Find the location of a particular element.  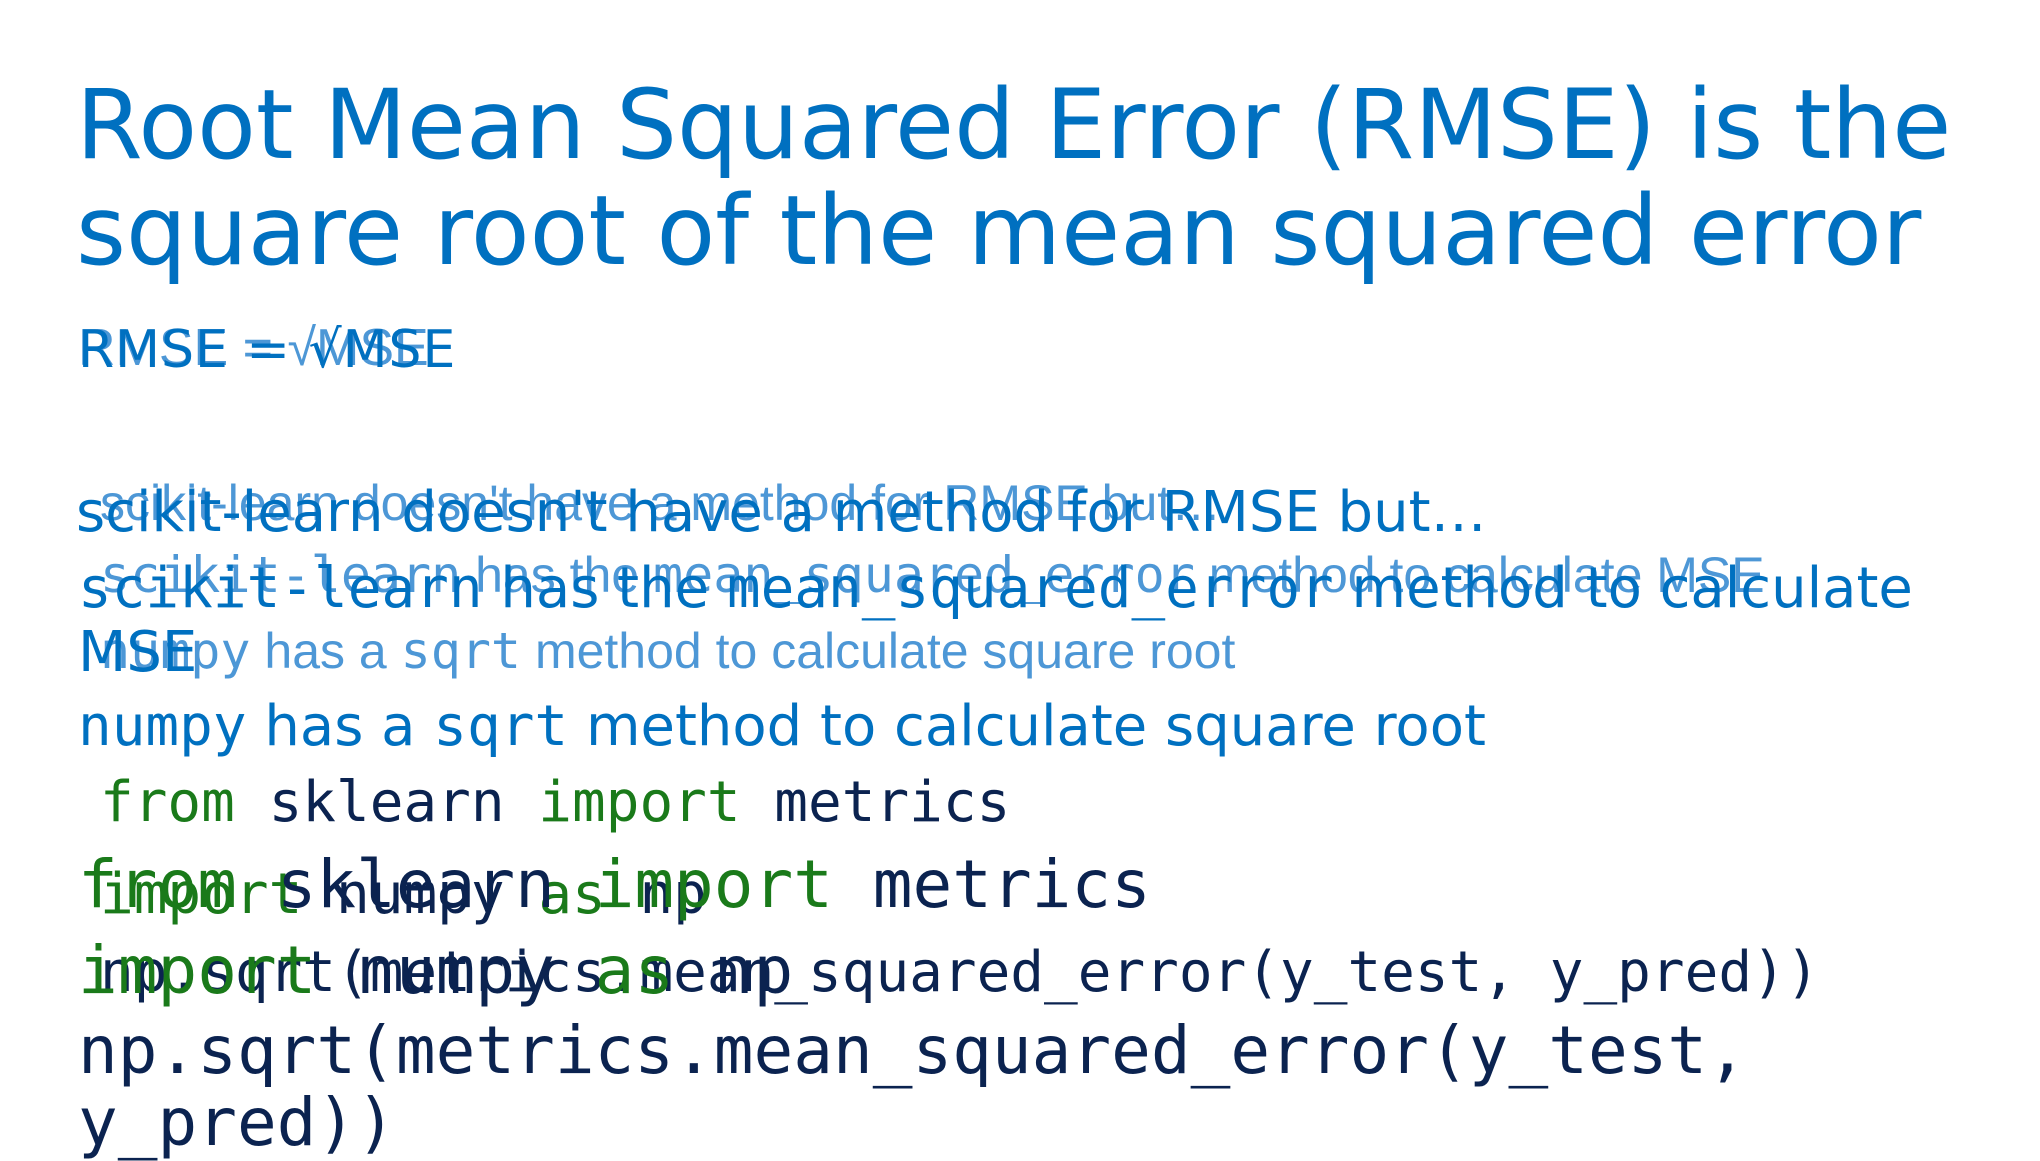

code-line-1: from sklearn import metrics is located at coordinates (614, 884).